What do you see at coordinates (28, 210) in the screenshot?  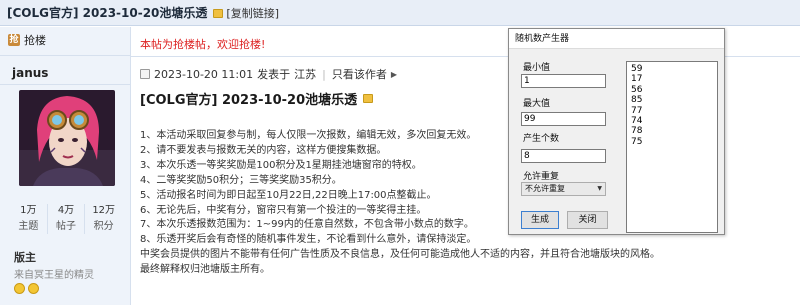 I see `stat-threads-value: 1万` at bounding box center [28, 210].